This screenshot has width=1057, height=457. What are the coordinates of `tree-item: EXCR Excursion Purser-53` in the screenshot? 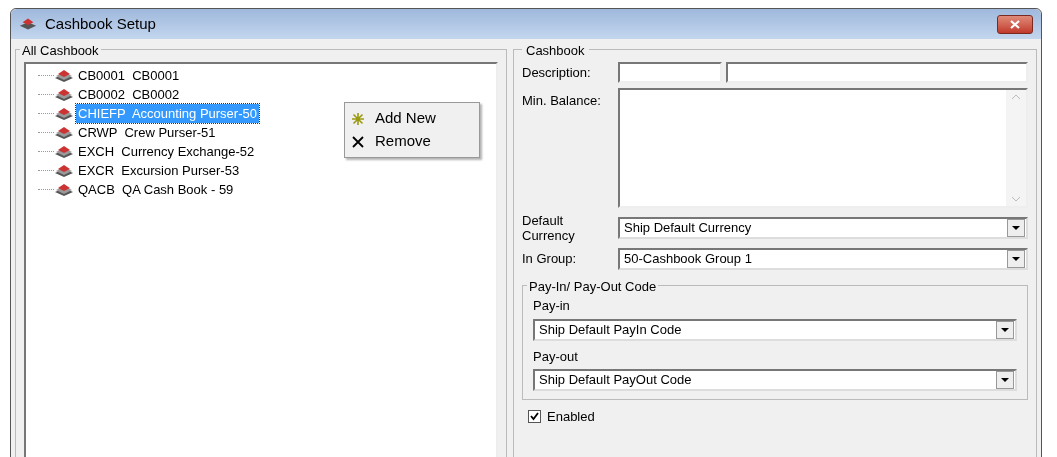 It's located at (159, 170).